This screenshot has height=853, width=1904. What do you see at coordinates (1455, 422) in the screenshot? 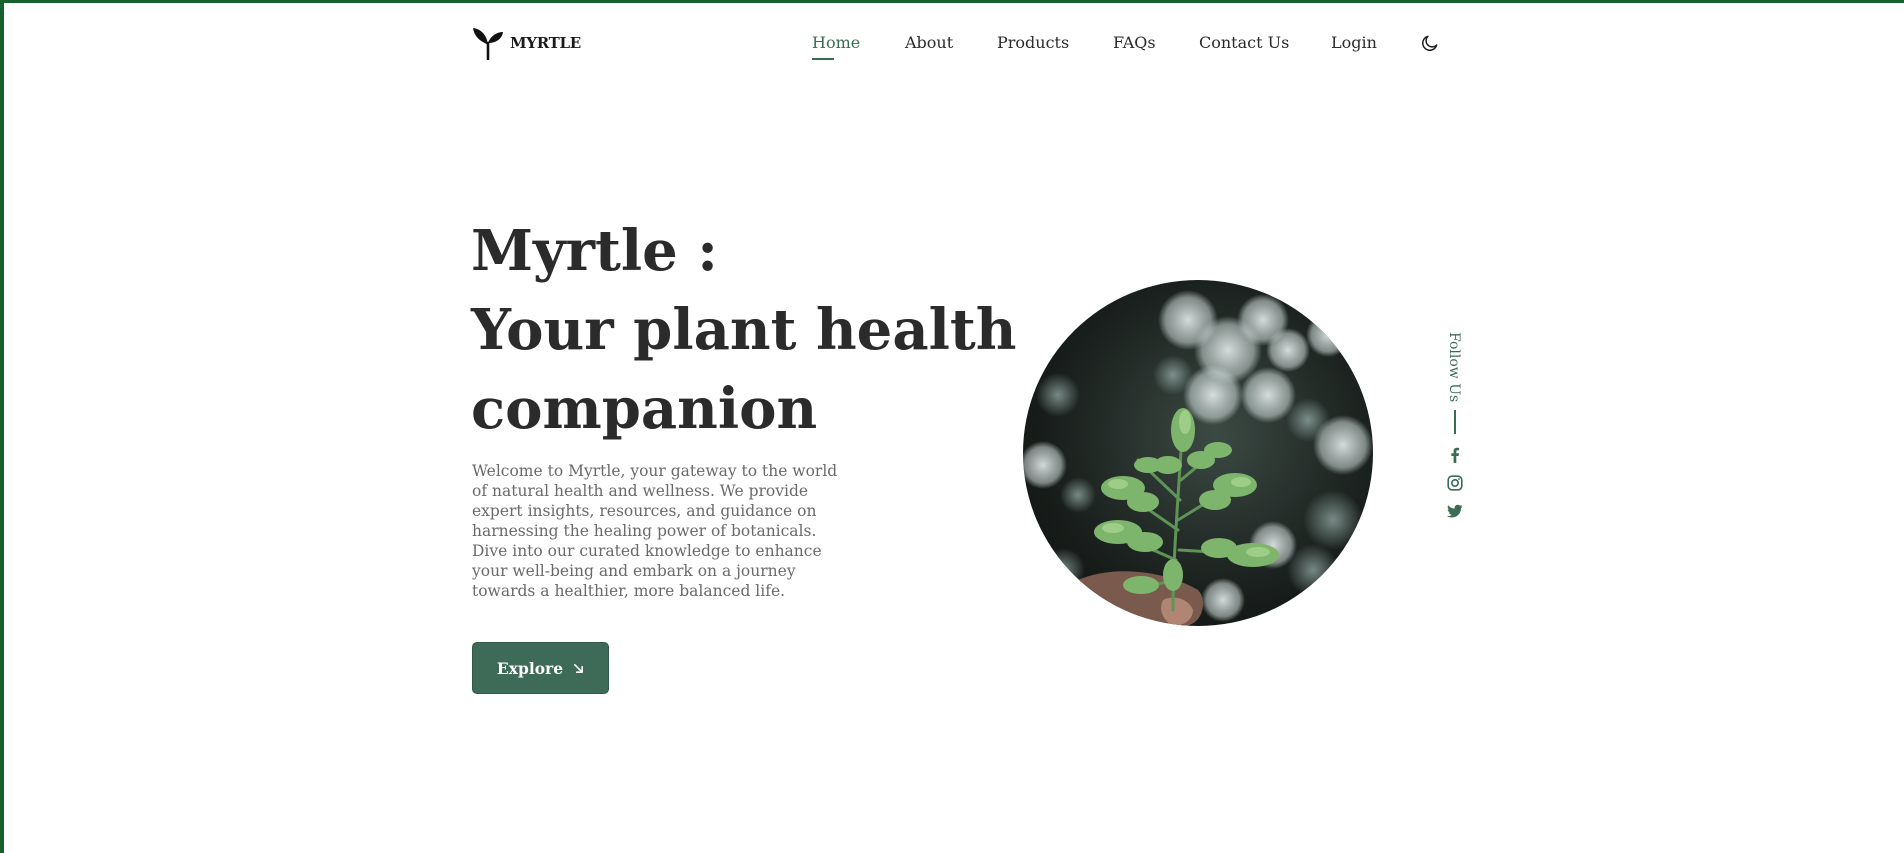
I see `follow-divider` at bounding box center [1455, 422].